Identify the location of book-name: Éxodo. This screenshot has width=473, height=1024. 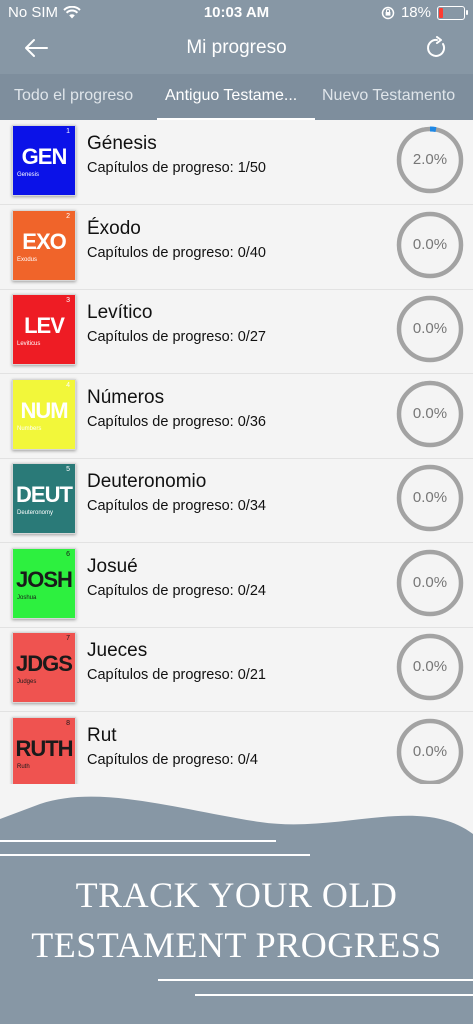
(114, 228).